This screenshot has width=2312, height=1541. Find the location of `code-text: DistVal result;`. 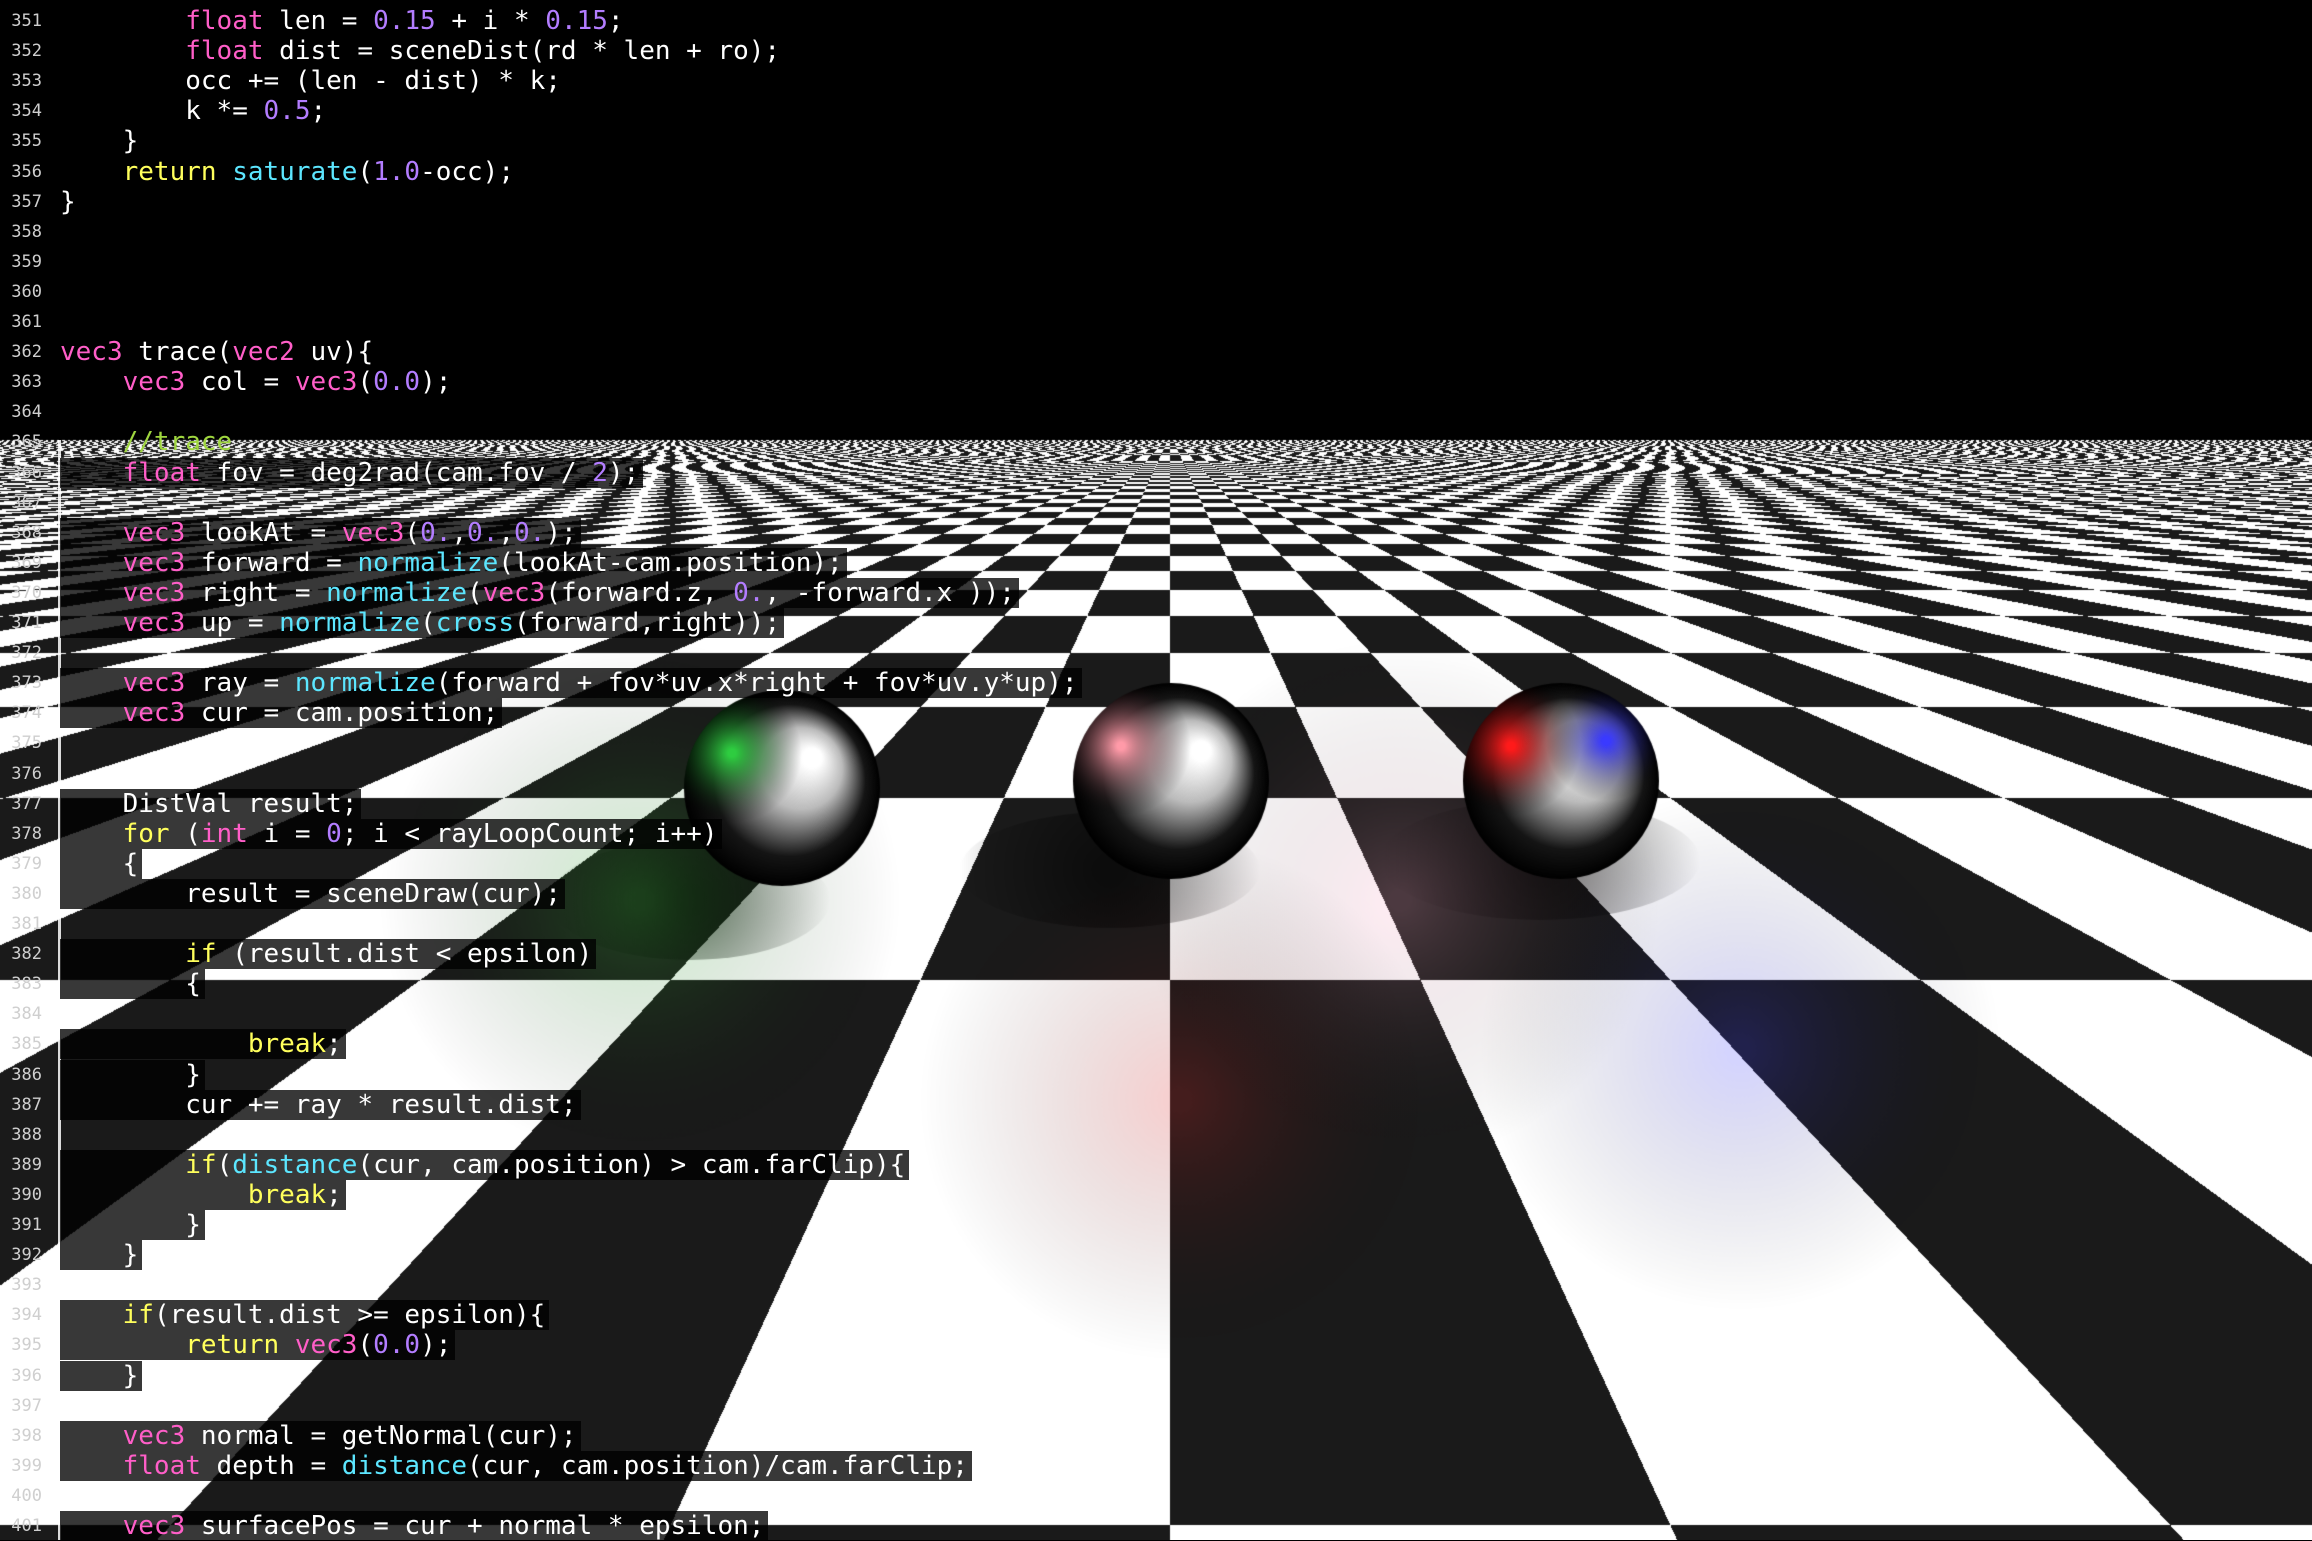

code-text: DistVal result; is located at coordinates (211, 803).